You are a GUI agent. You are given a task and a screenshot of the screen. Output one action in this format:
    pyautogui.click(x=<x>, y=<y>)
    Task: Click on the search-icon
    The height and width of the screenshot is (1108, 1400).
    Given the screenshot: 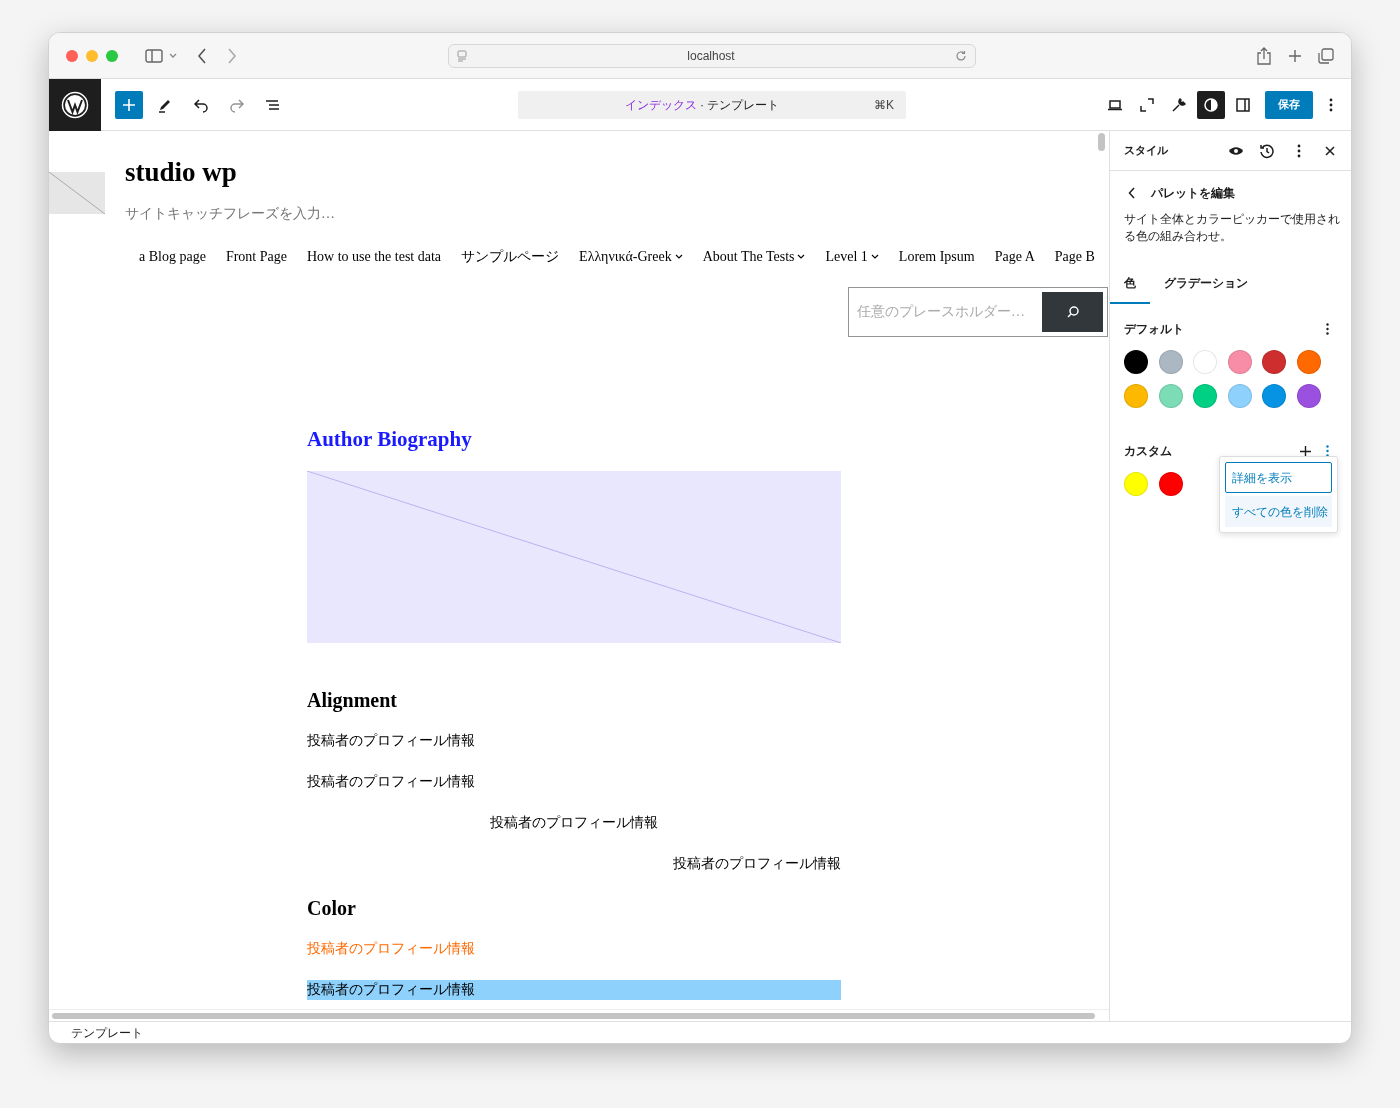 What is the action you would take?
    pyautogui.click(x=1072, y=312)
    